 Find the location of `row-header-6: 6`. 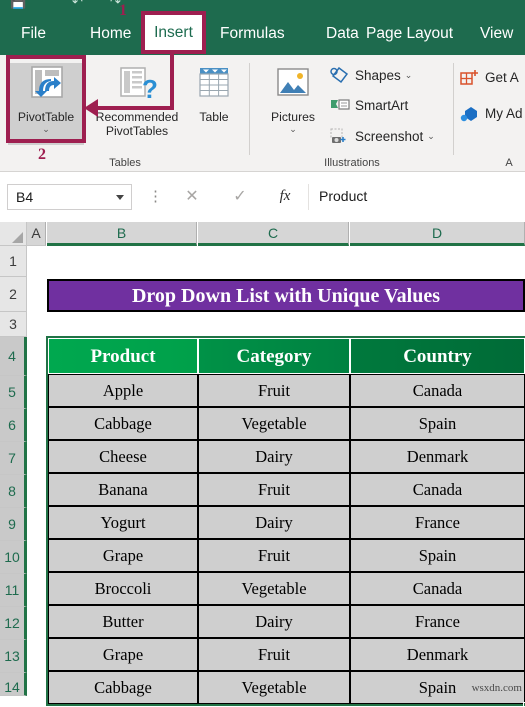

row-header-6: 6 is located at coordinates (13, 425).